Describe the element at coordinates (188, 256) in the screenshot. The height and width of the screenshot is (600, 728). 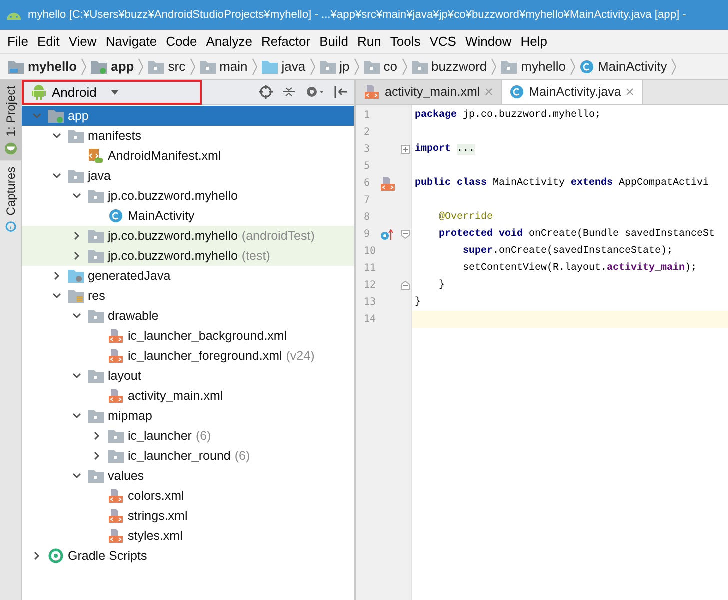
I see `tree-item: jp.co.buzzword.myhello (test)` at that location.